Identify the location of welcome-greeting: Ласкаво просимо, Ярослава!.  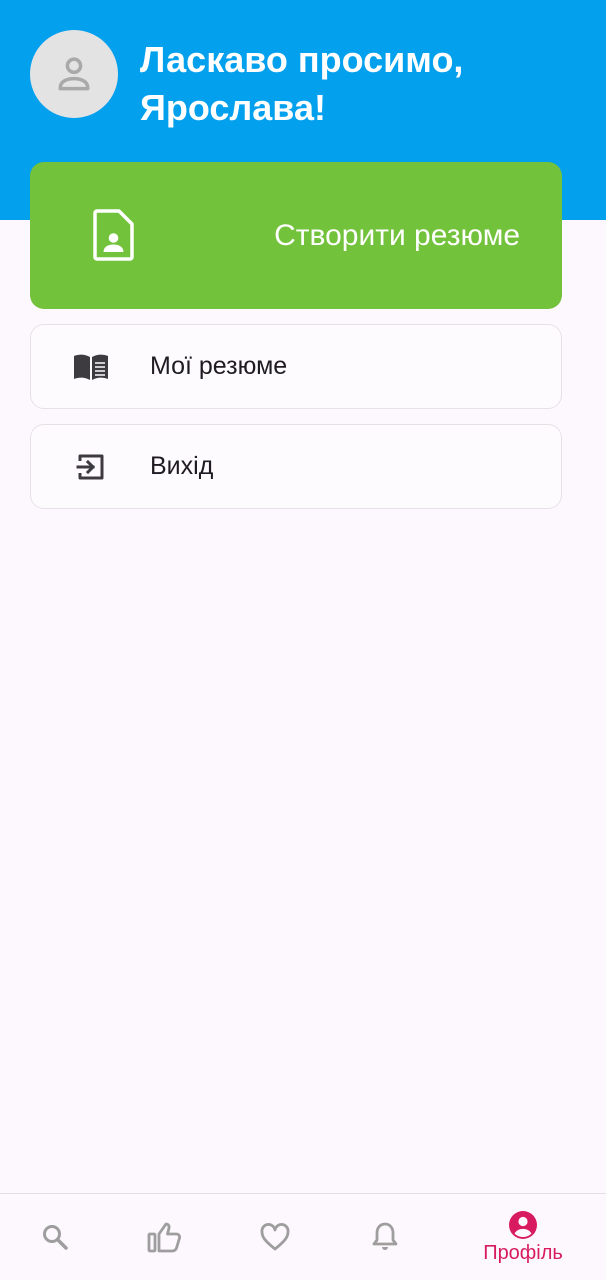
(302, 83).